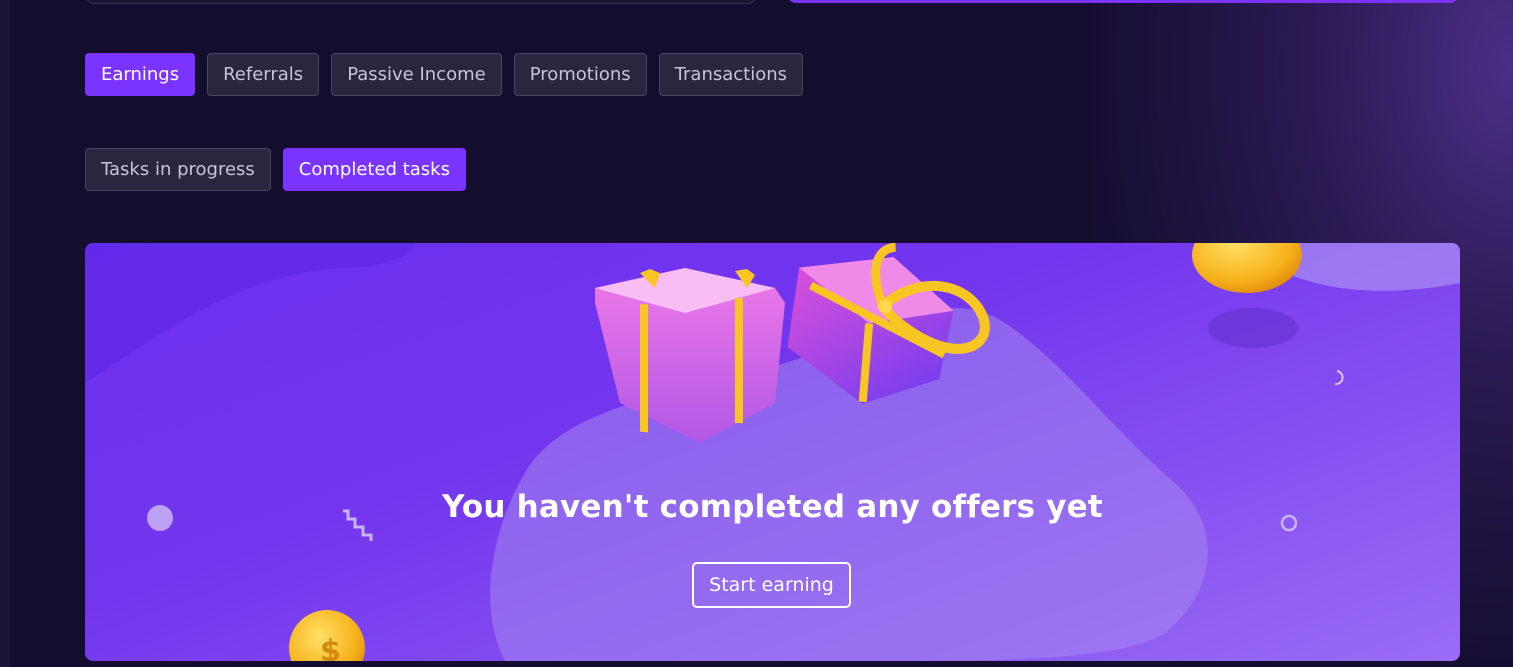 The width and height of the screenshot is (1513, 667). I want to click on top-action-button, so click(1123, 1).